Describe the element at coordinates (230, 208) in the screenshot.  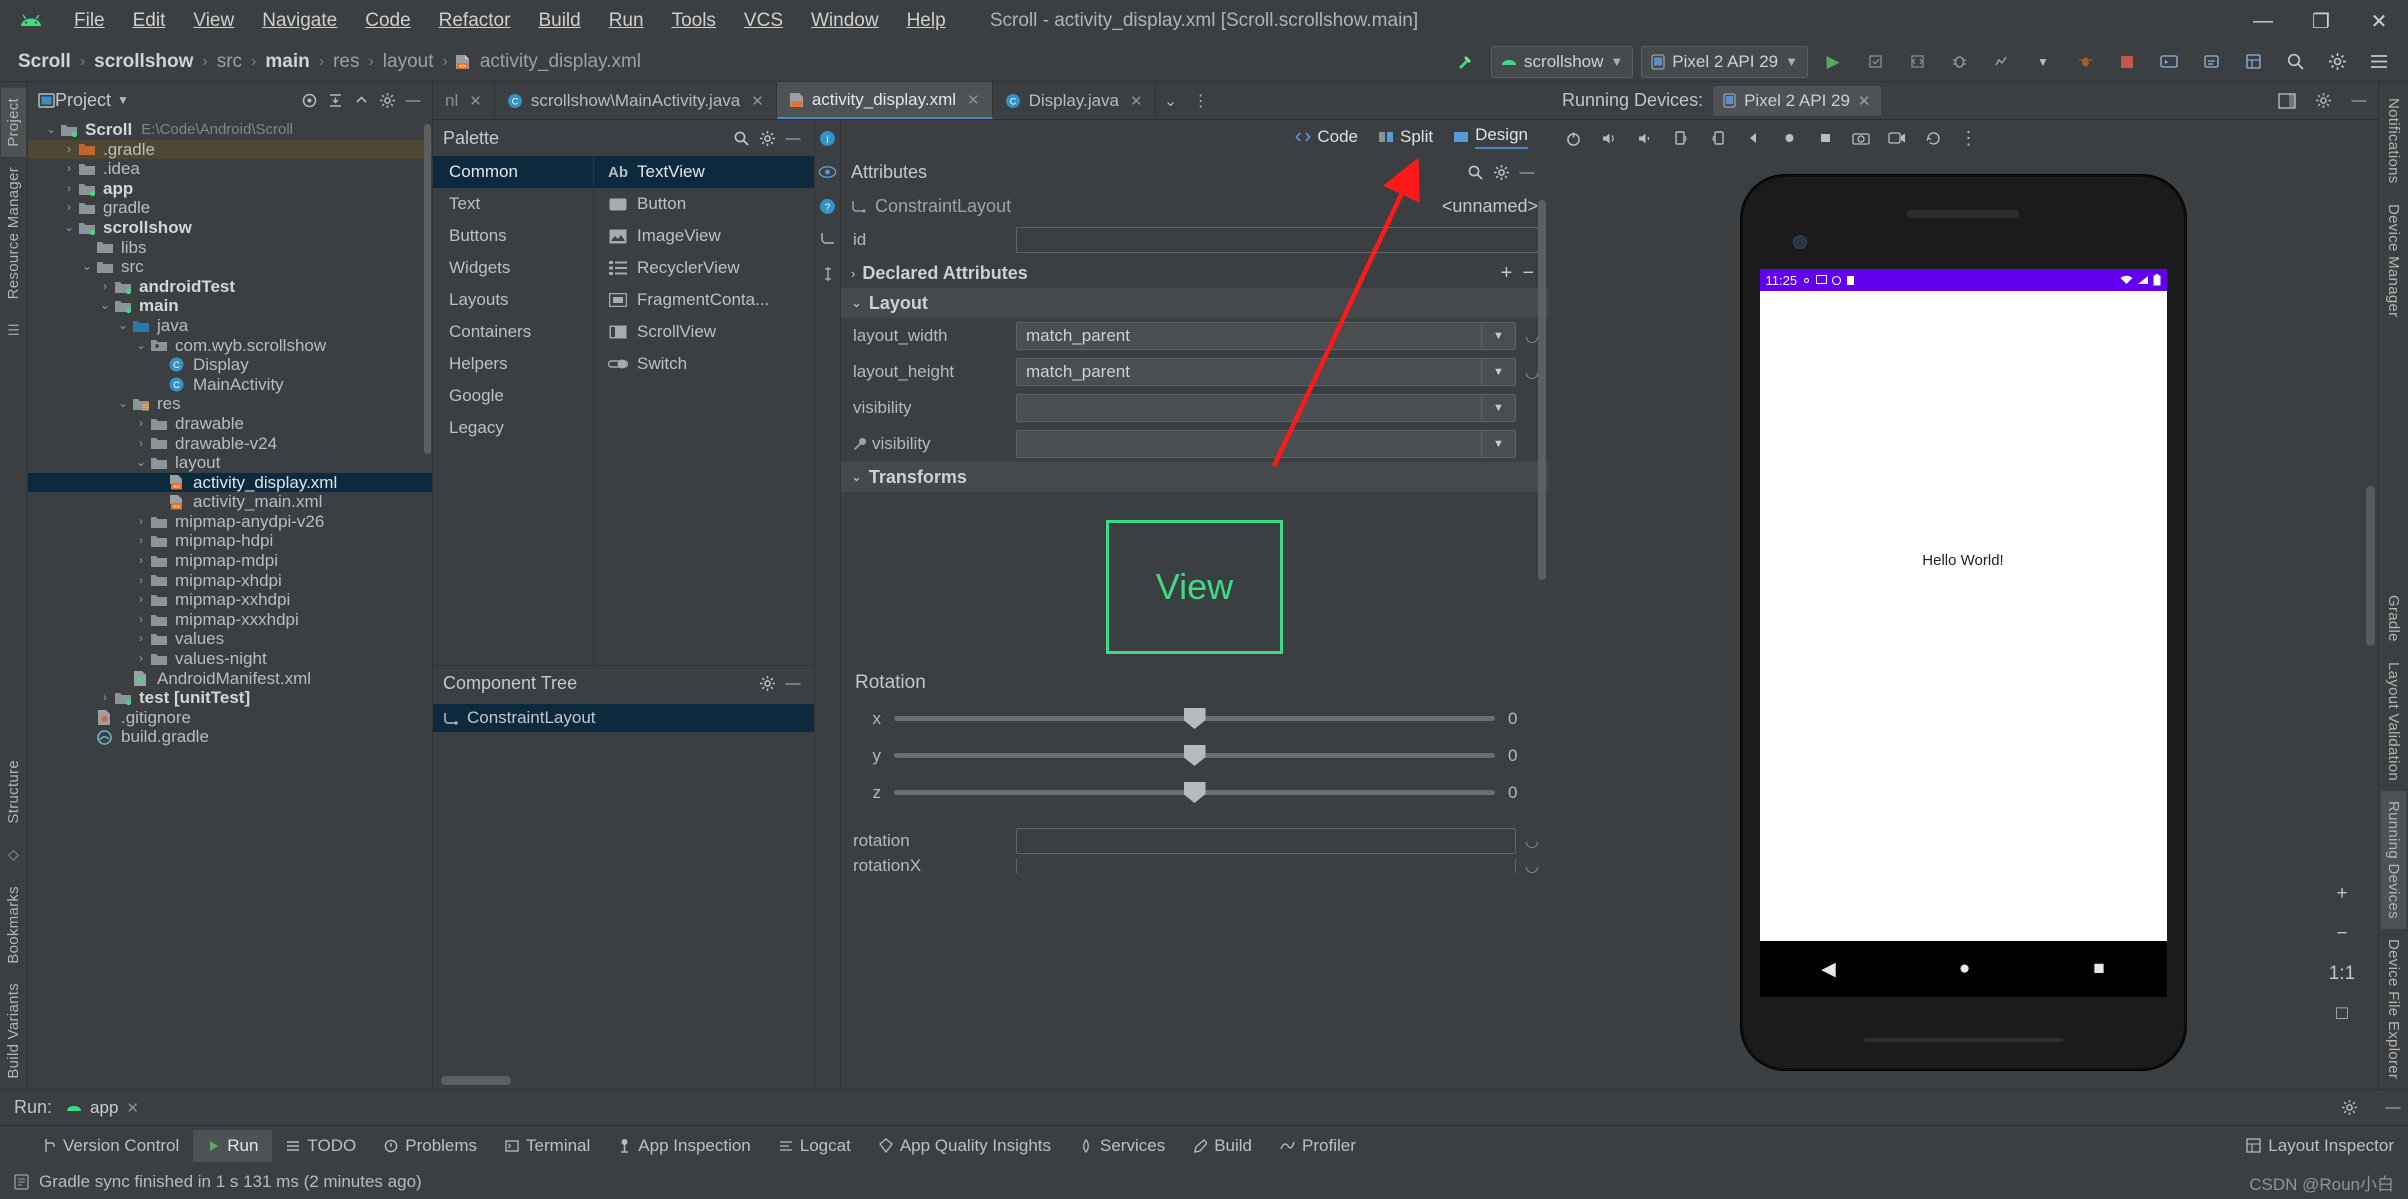
I see `tree-row-gradle: › gradle` at that location.